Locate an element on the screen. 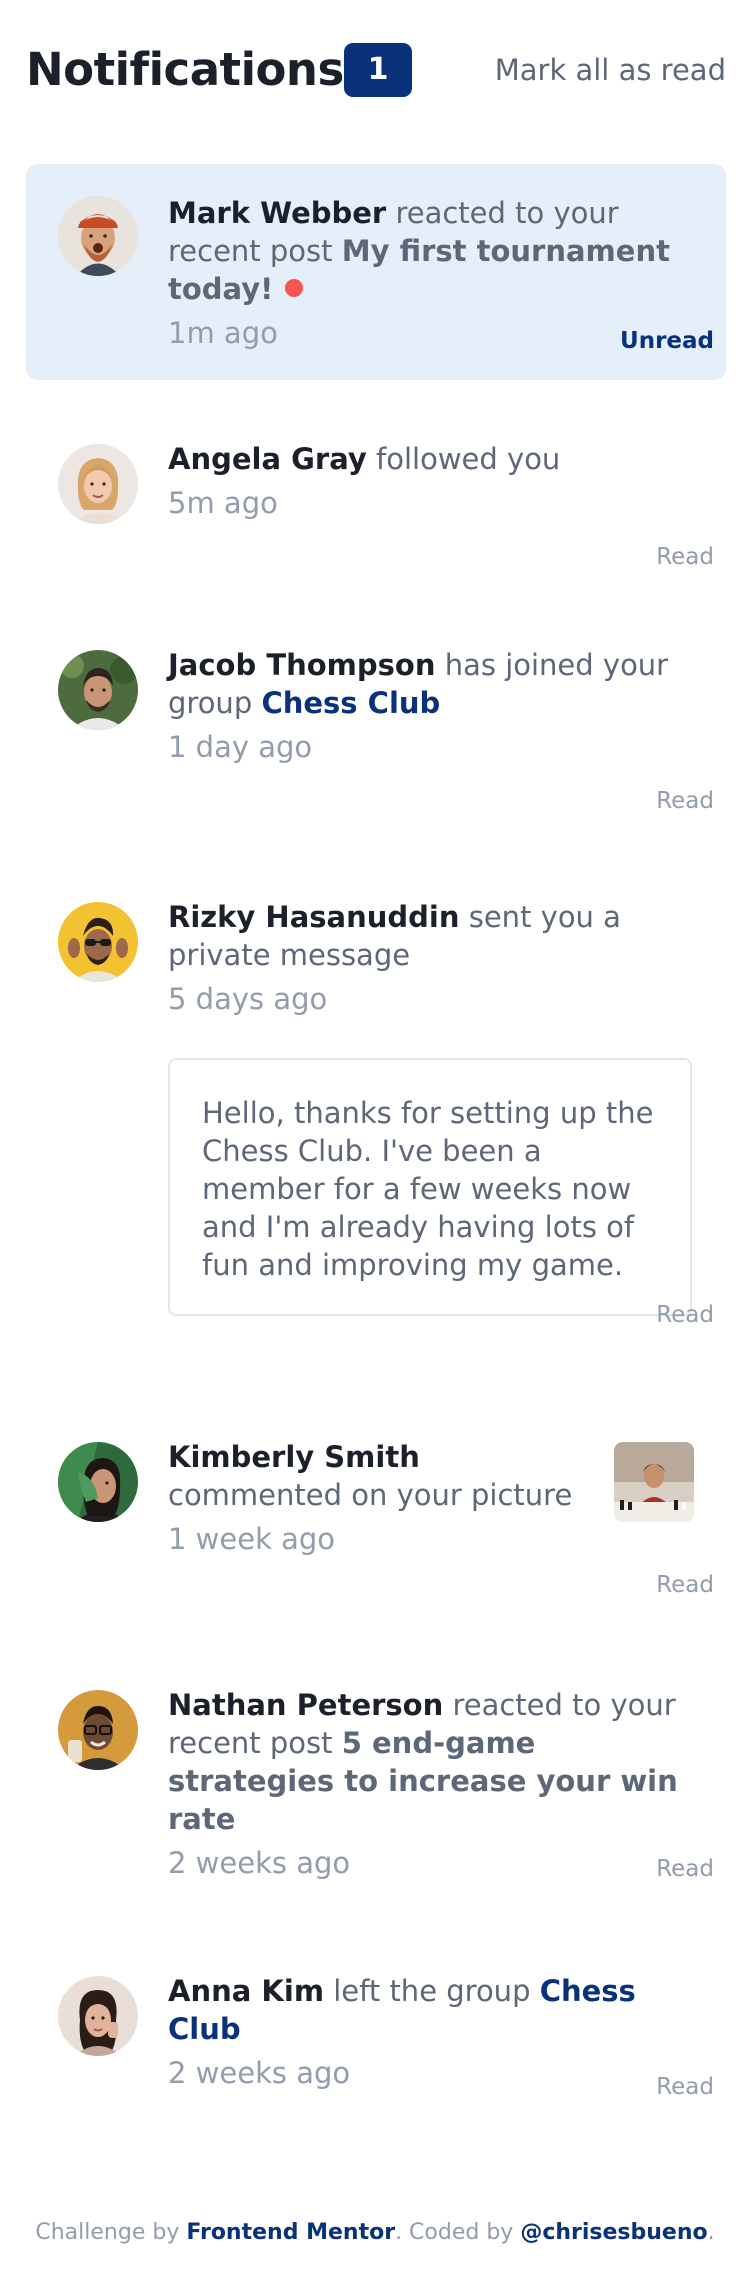  header: Notifications 1 Mark all as read is located at coordinates (376, 70).